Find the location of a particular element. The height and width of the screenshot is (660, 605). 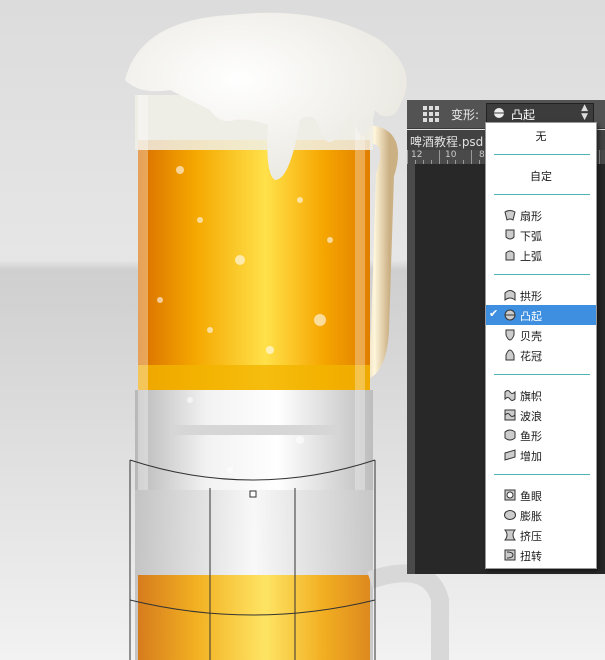

warp-menu-item: 拱形 is located at coordinates (541, 295).